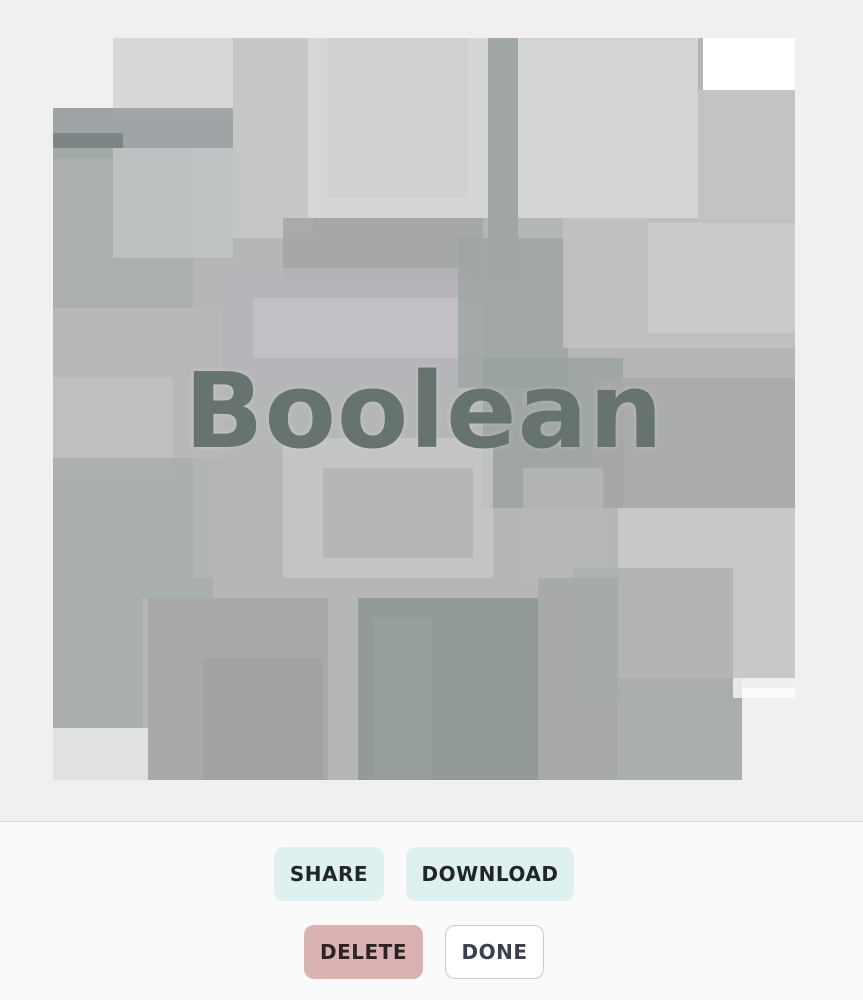 This screenshot has height=1000, width=863. What do you see at coordinates (494, 952) in the screenshot?
I see `done-button: DONE` at bounding box center [494, 952].